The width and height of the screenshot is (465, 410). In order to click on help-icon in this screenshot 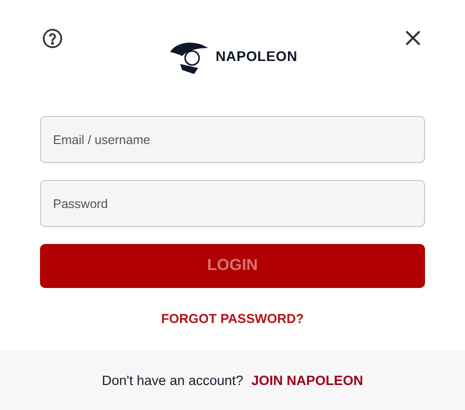, I will do `click(52, 38)`.